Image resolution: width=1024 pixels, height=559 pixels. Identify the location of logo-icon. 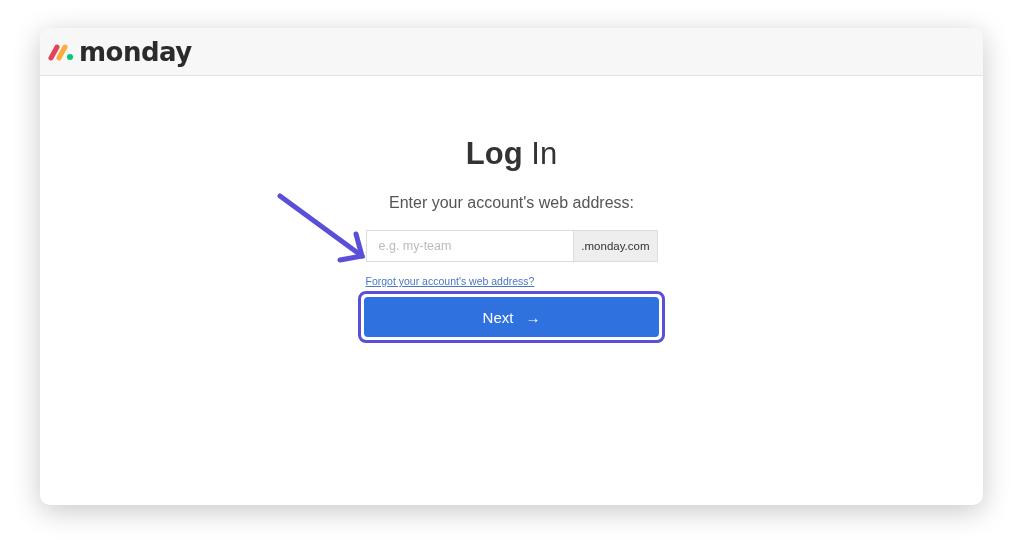
(61, 51).